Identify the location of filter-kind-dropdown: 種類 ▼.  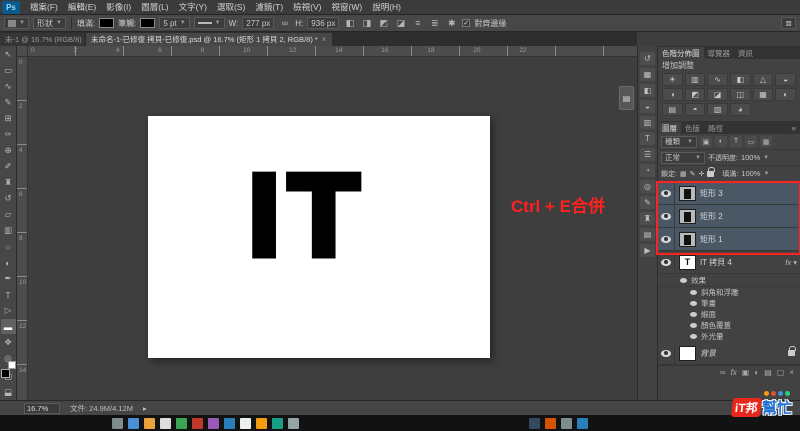
(679, 141).